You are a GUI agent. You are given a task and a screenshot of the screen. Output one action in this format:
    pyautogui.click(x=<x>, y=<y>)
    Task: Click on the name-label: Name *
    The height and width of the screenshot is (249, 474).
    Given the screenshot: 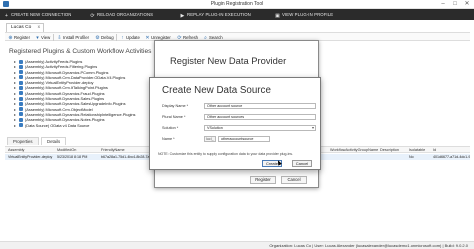 What is the action you would take?
    pyautogui.click(x=168, y=139)
    